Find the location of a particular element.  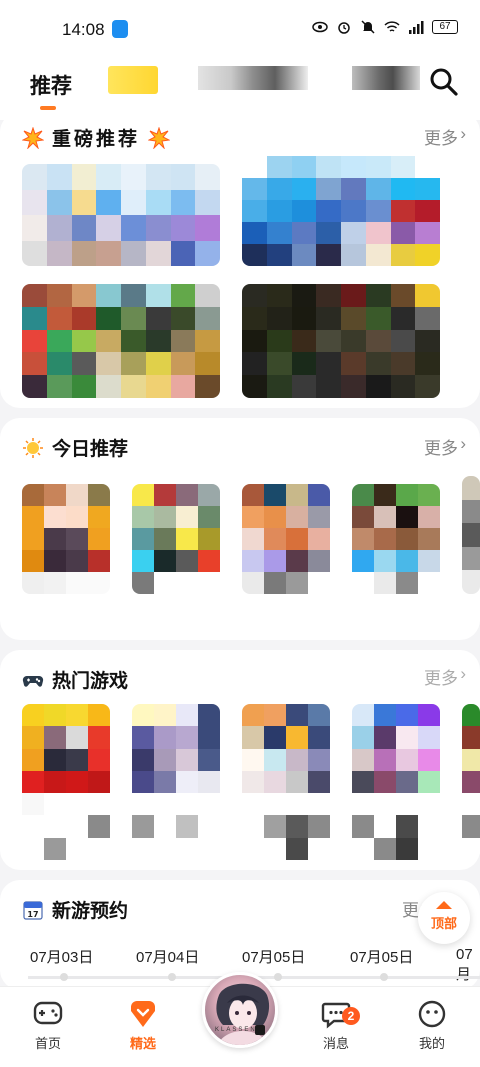

hot-title: 热门游戏 is located at coordinates (75, 679).